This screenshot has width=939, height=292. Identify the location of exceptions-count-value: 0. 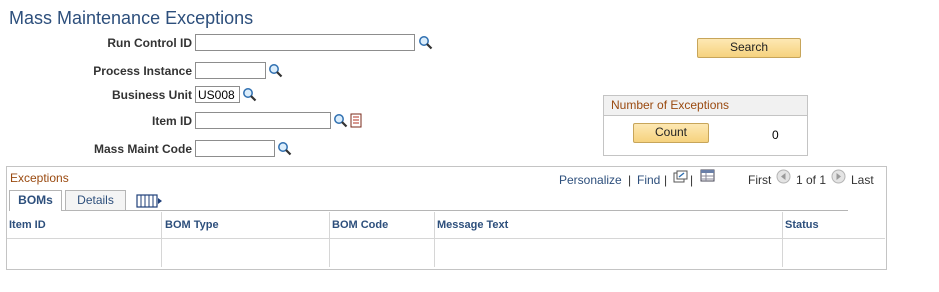
(775, 135).